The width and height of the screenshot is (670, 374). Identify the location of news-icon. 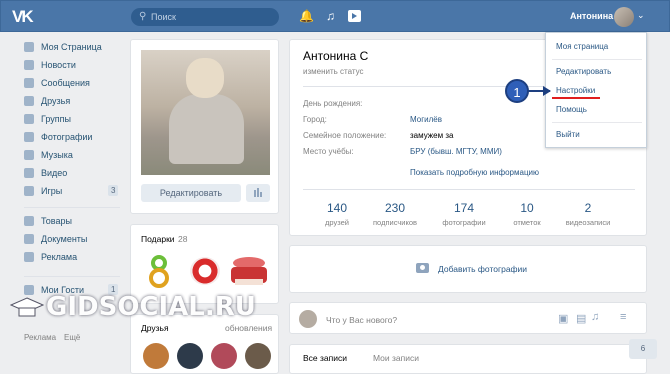
(29, 65).